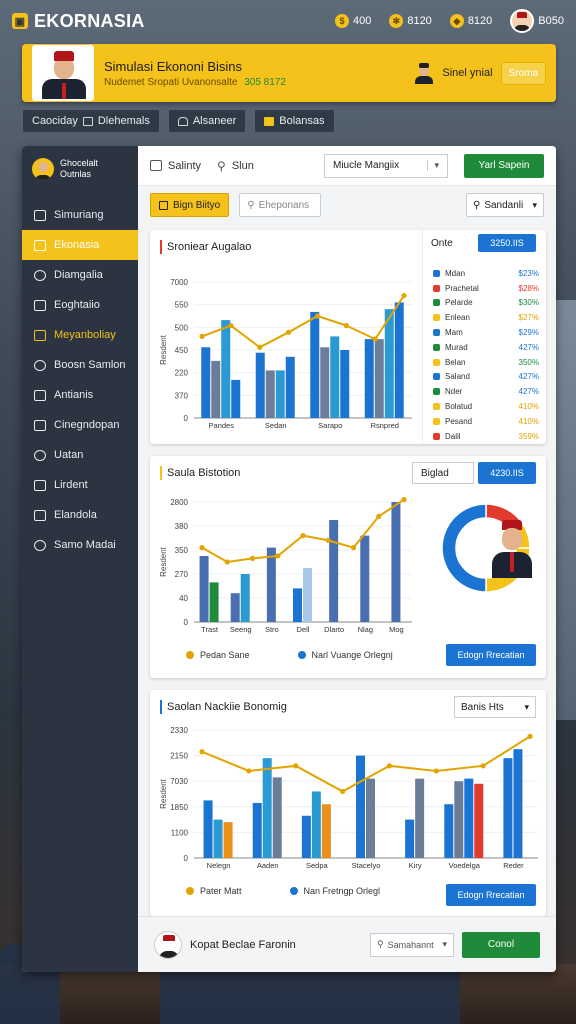 The image size is (576, 1024). What do you see at coordinates (486, 273) in the screenshot?
I see `legend-row: Mdan $23%` at bounding box center [486, 273].